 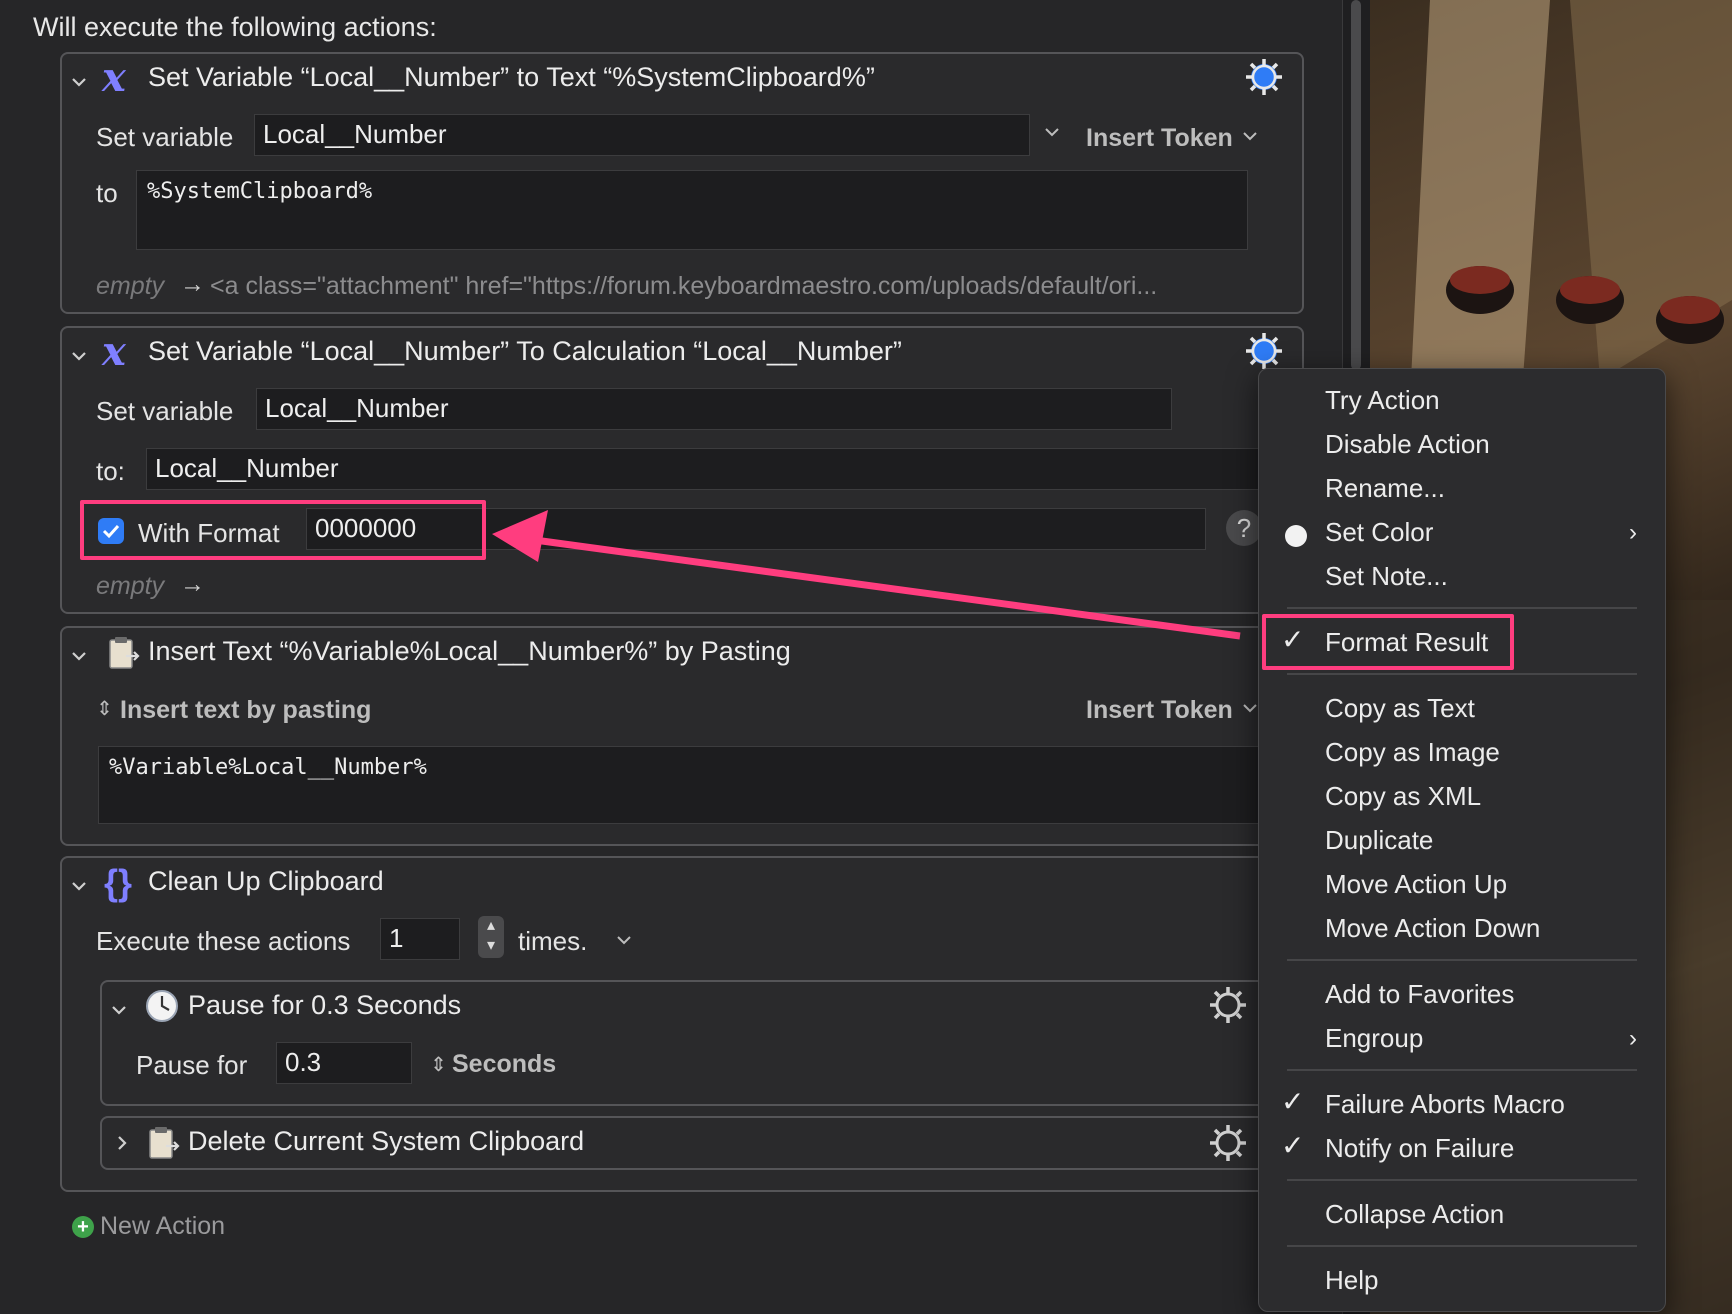 What do you see at coordinates (1416, 884) in the screenshot?
I see `menu-item-move-action-up: Move Action Up` at bounding box center [1416, 884].